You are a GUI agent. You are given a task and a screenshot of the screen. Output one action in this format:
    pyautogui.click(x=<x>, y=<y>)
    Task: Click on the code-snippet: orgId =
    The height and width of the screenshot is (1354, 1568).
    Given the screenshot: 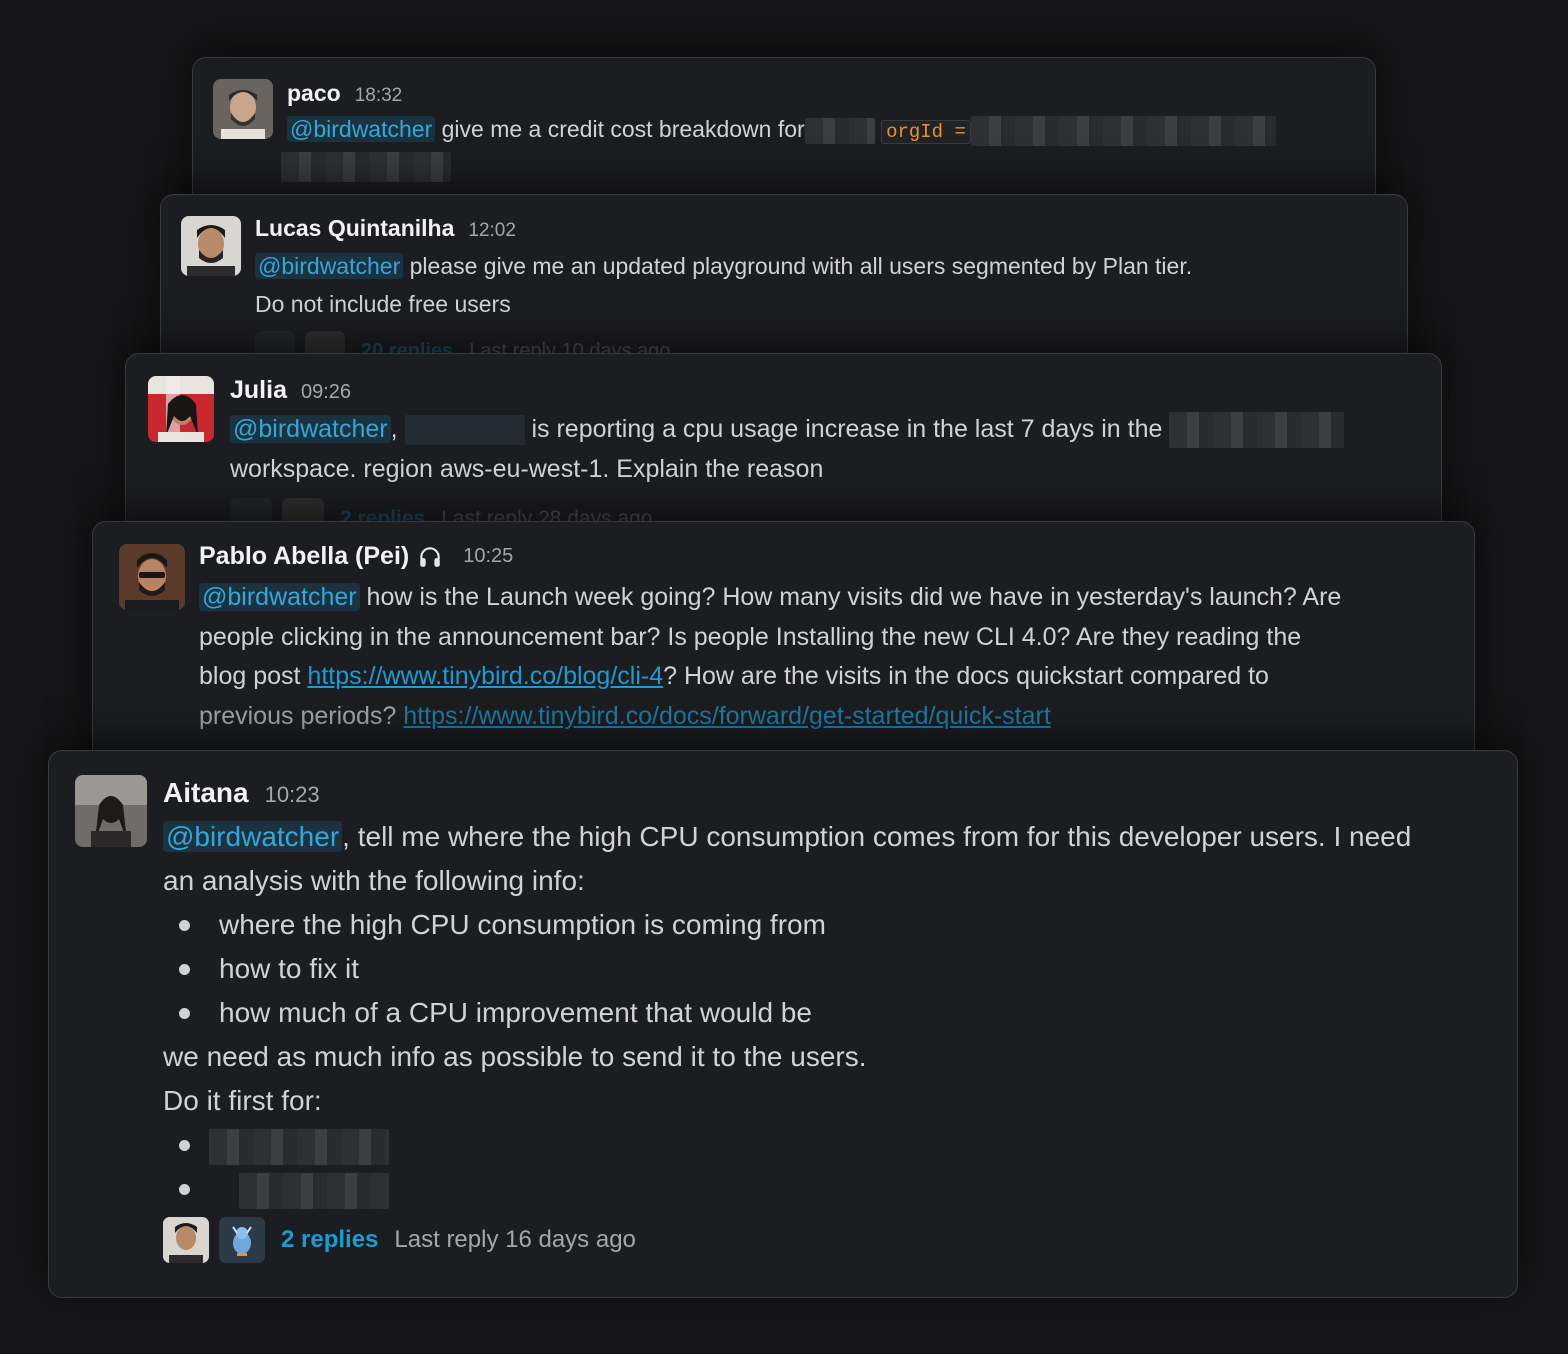 What is the action you would take?
    pyautogui.click(x=926, y=132)
    